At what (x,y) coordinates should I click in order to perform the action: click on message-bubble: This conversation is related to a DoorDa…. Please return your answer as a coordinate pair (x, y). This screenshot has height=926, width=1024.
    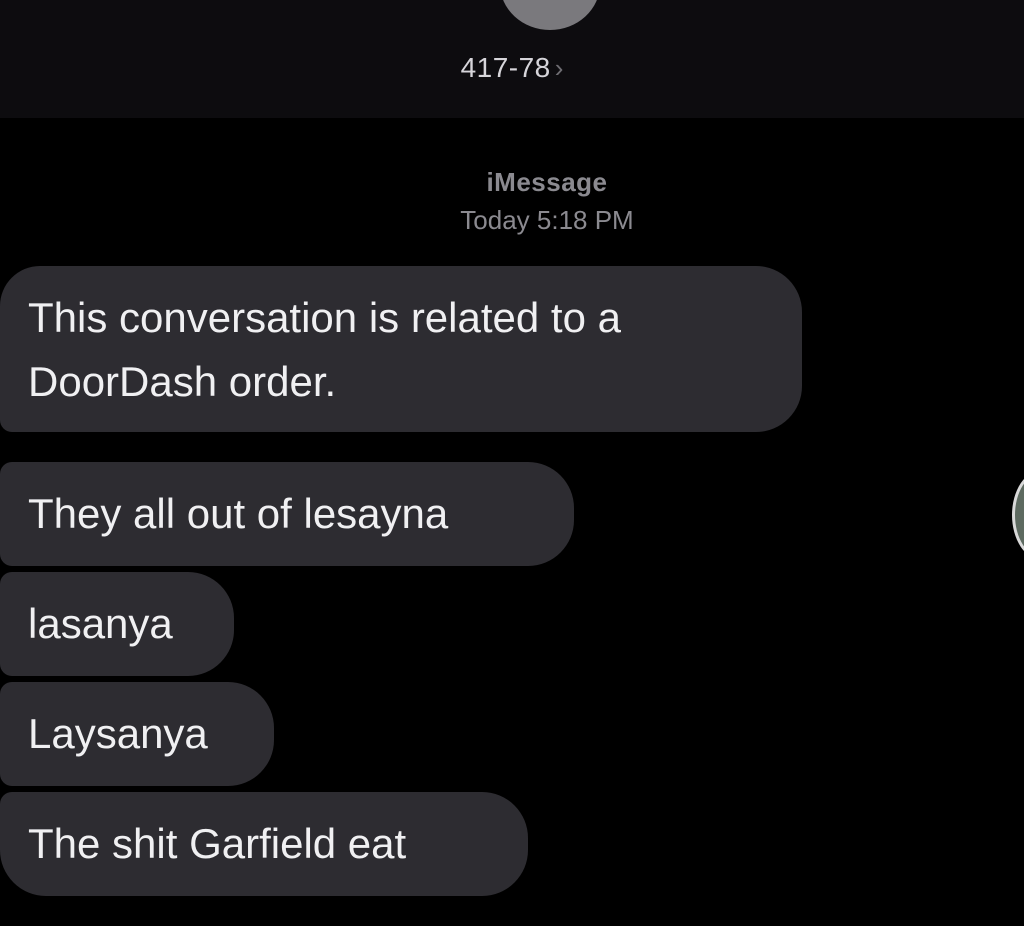
    Looking at the image, I should click on (401, 349).